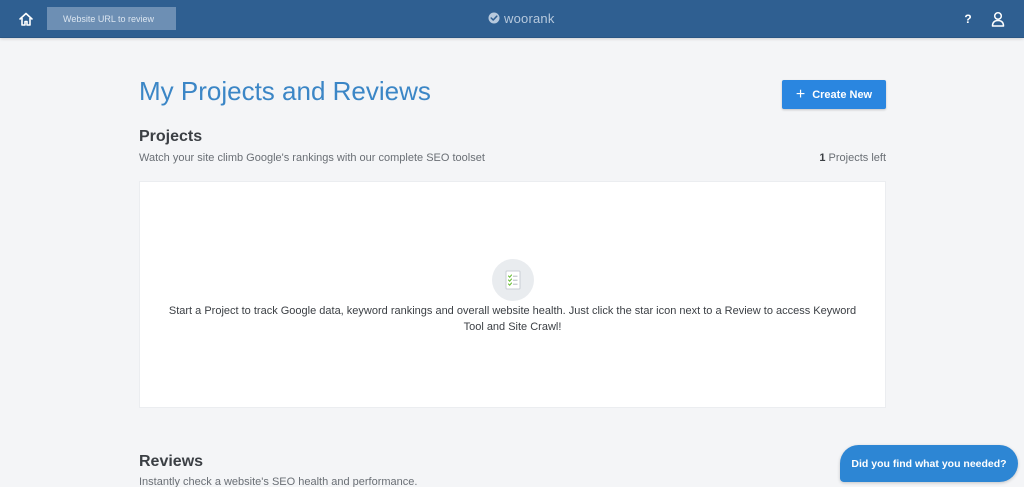  I want to click on feedback-chat-bubble: Did you find what you needed?, so click(929, 463).